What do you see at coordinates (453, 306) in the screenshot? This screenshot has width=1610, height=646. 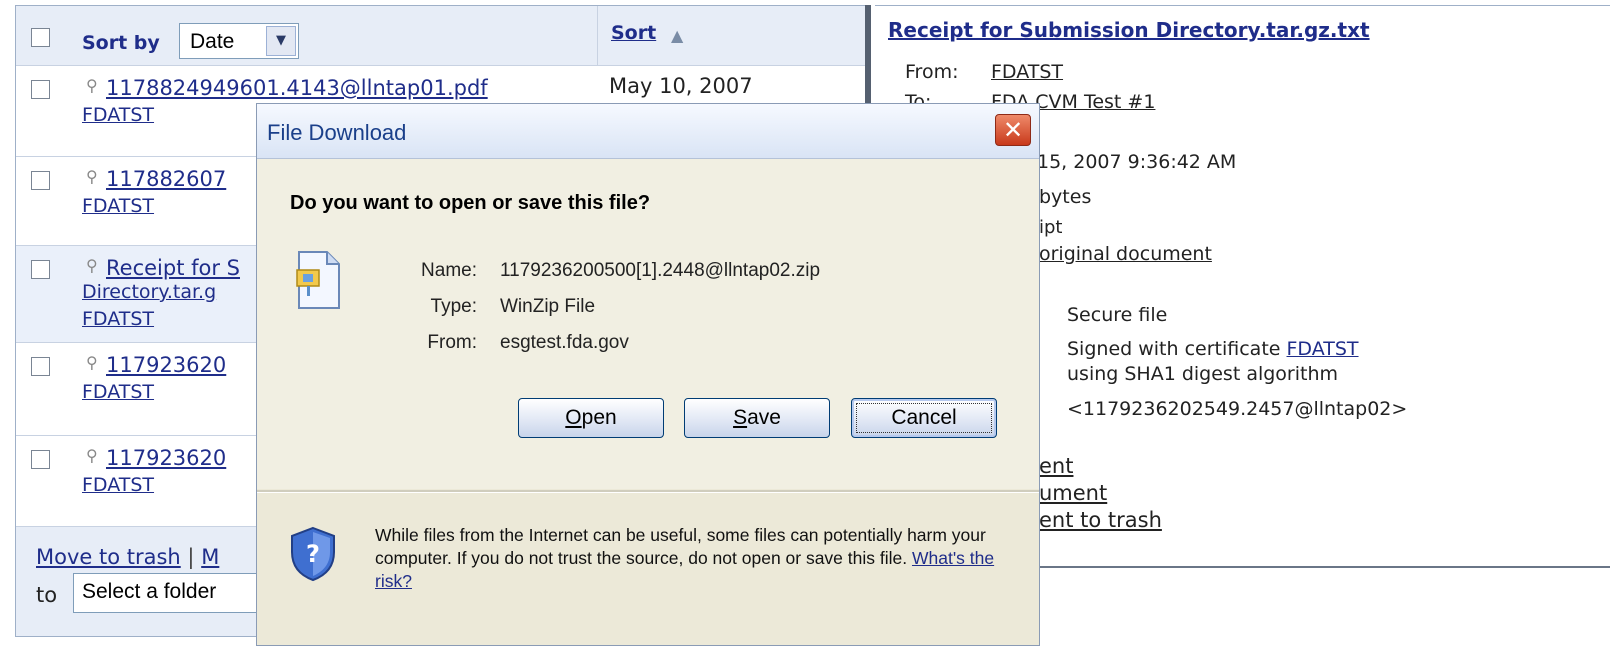 I see `type-label: Type:` at bounding box center [453, 306].